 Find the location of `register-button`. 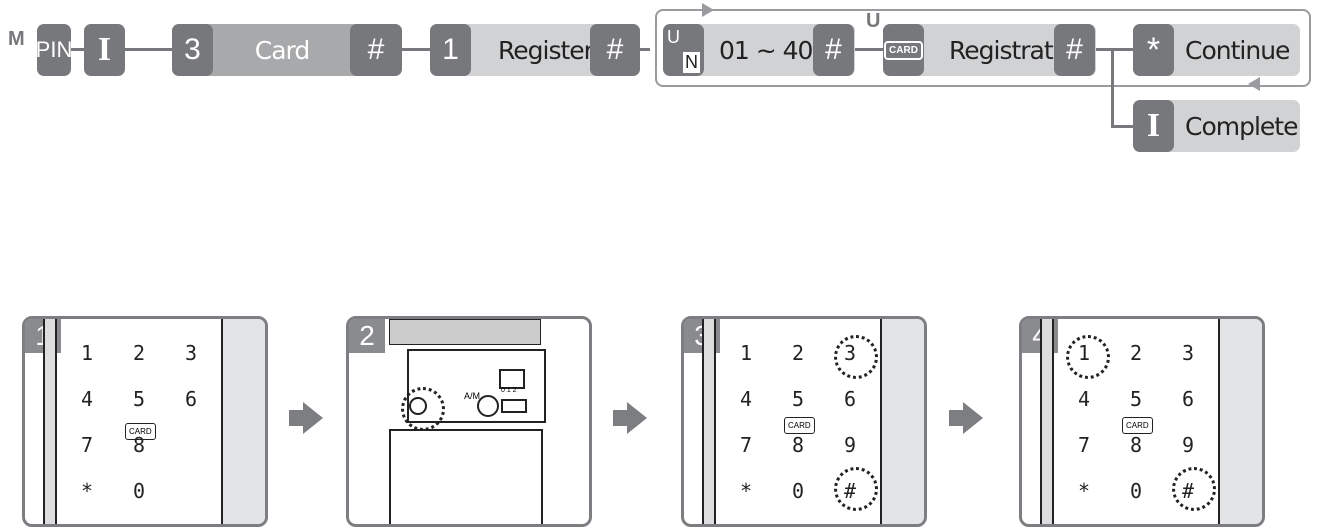

register-button is located at coordinates (418, 406).